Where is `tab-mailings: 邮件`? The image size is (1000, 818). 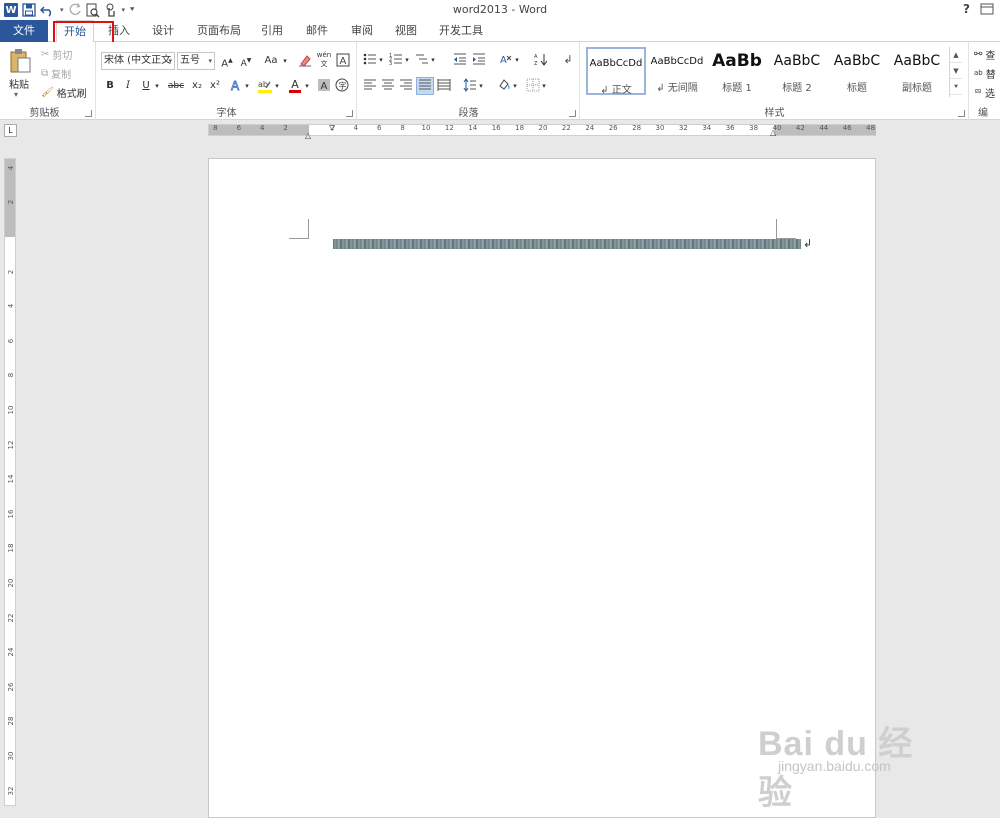 tab-mailings: 邮件 is located at coordinates (317, 31).